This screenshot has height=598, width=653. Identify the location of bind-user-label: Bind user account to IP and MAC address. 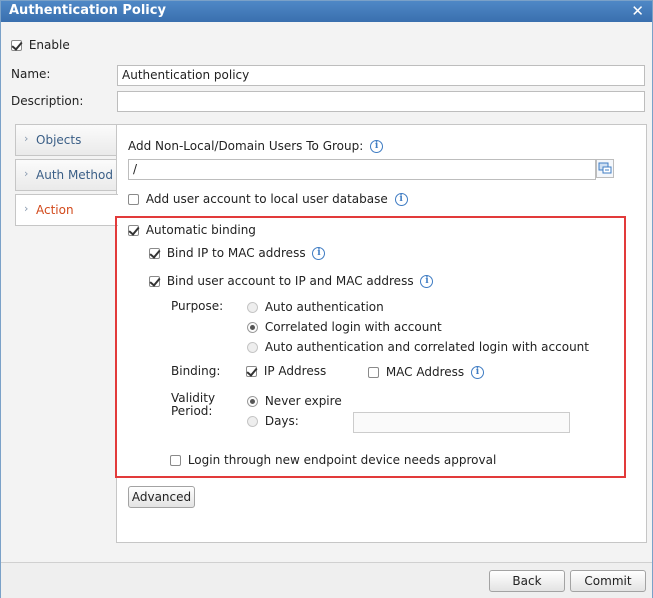
(290, 281).